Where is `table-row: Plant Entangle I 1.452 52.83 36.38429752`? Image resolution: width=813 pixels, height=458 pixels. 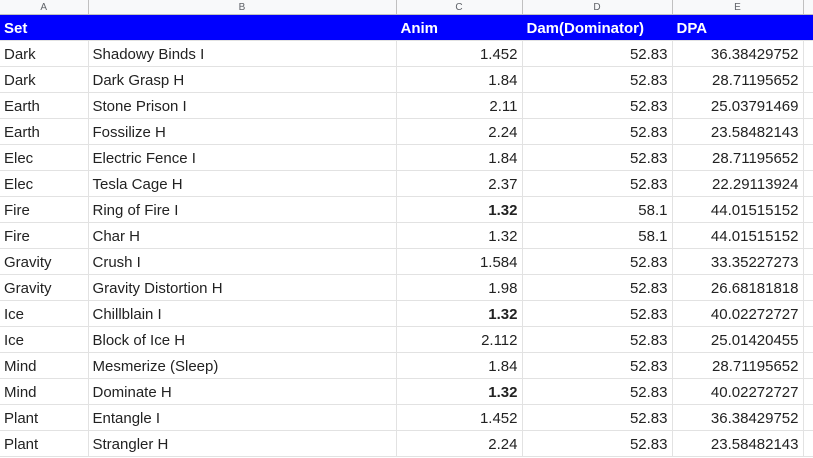
table-row: Plant Entangle I 1.452 52.83 36.38429752 is located at coordinates (406, 417).